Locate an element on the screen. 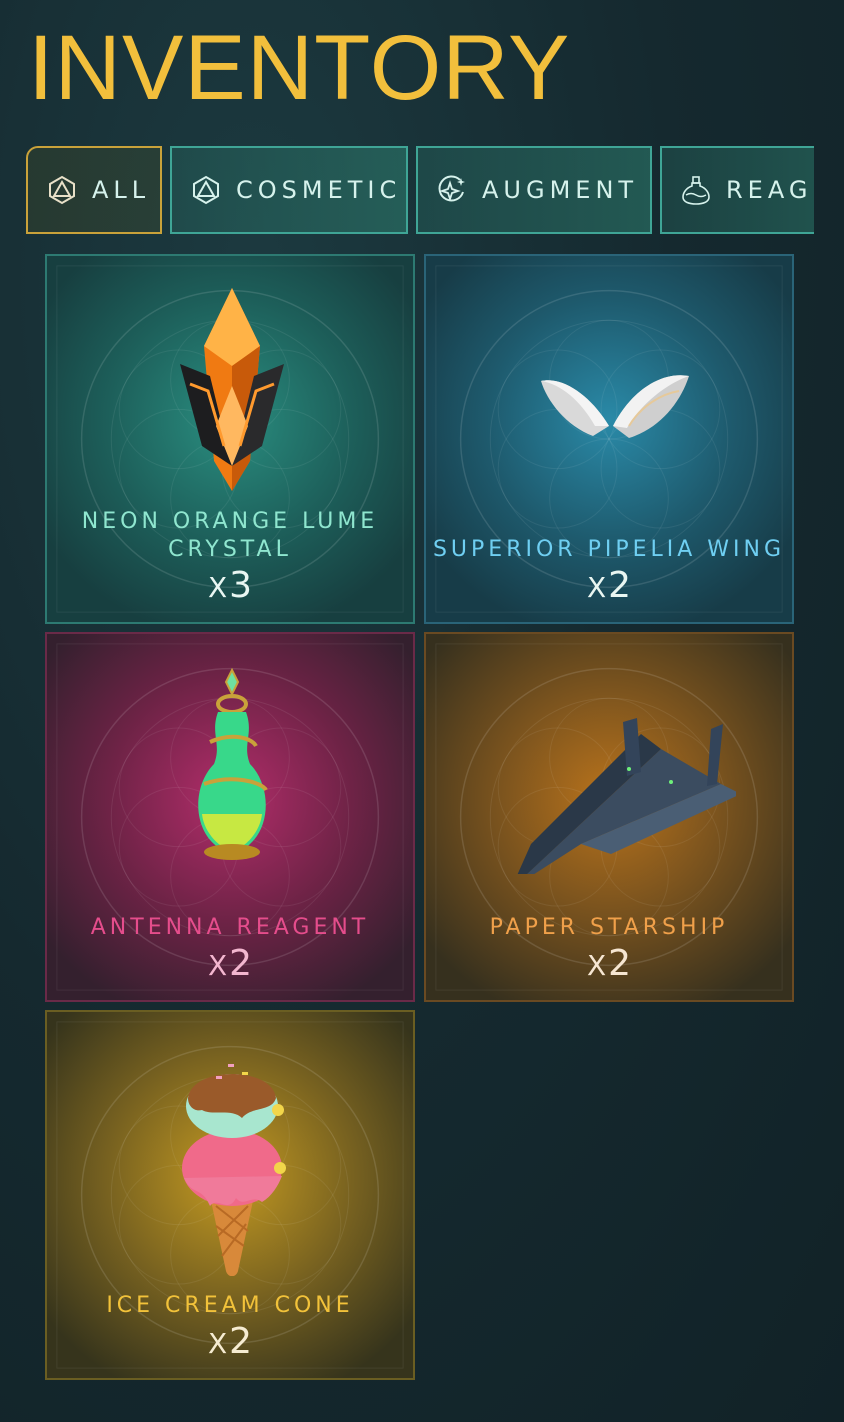  tab-all-label: ALL is located at coordinates (121, 190).